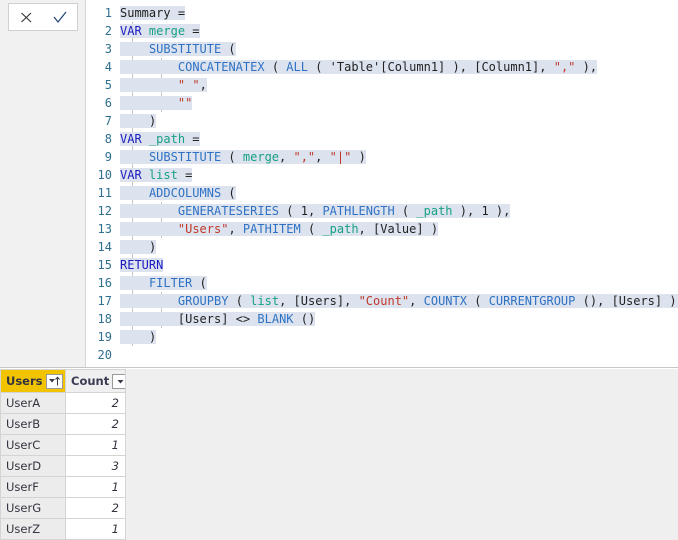 This screenshot has height=540, width=678. I want to click on code-text: VAR merge =, so click(160, 31).